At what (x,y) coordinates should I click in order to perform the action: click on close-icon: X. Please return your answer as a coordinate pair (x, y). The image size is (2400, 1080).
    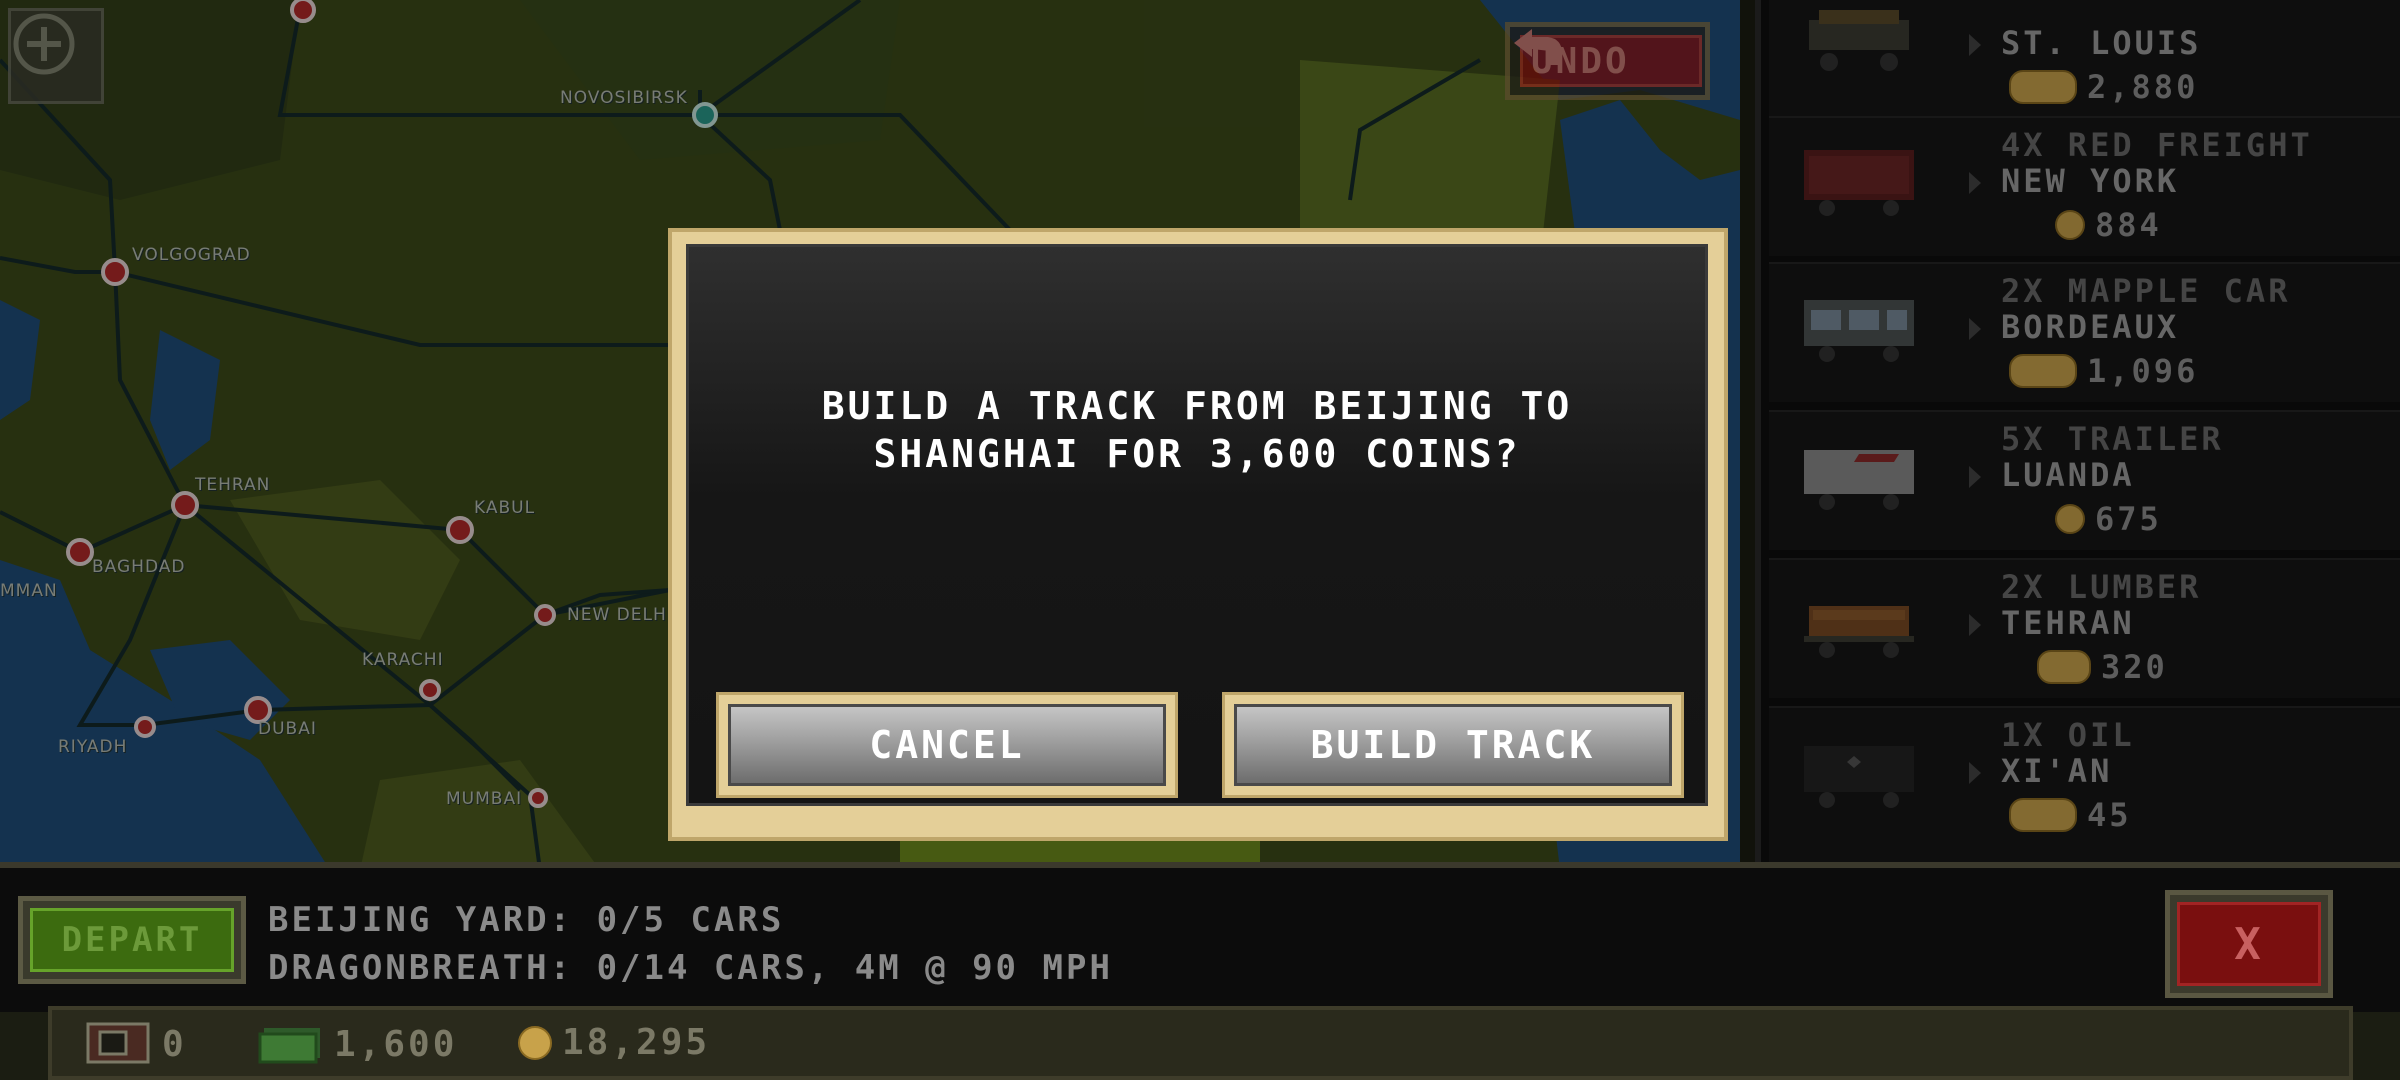
    Looking at the image, I should click on (2249, 944).